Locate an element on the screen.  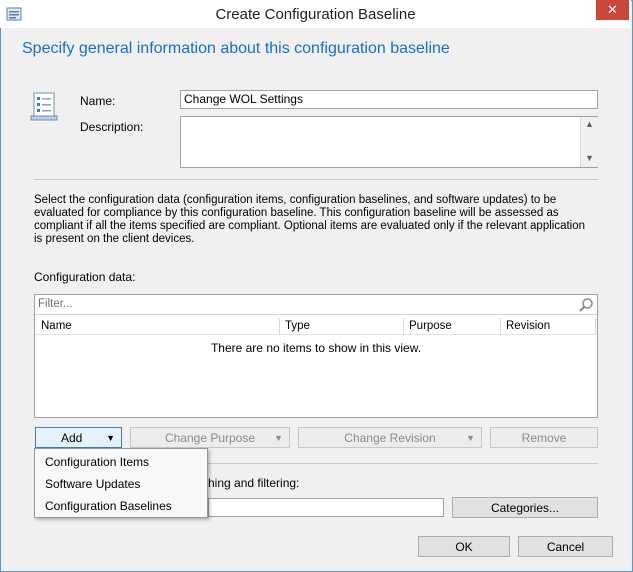
change-revision-label: Change Revision is located at coordinates (390, 438).